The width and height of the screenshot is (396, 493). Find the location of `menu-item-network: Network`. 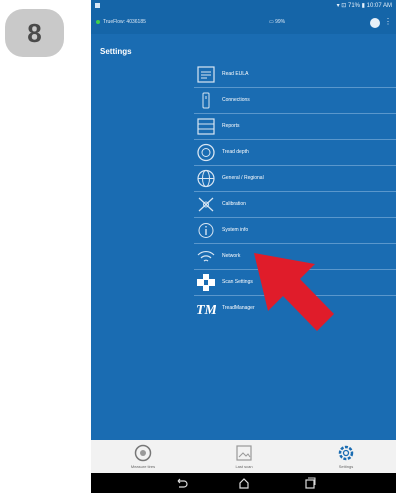

menu-item-network: Network is located at coordinates (295, 257).